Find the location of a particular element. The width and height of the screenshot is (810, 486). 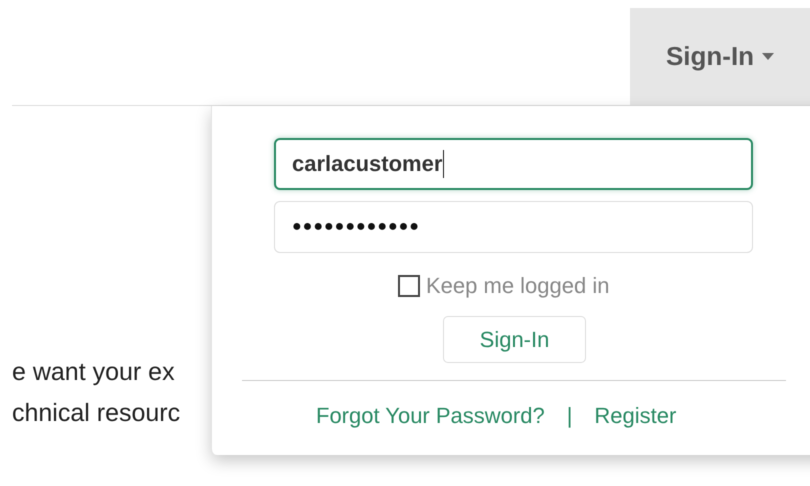

forgot-password-link: Forgot Your Password? is located at coordinates (430, 416).